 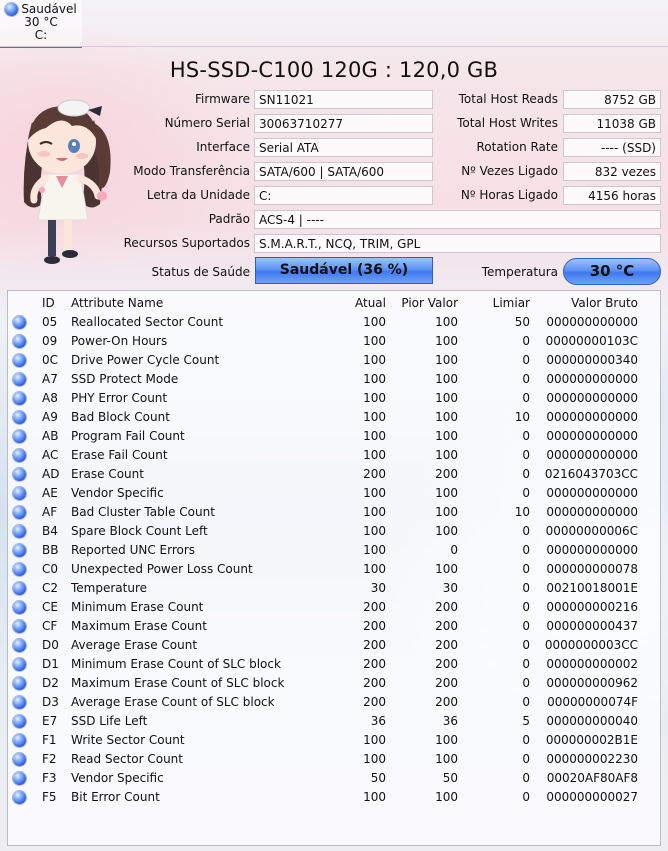 What do you see at coordinates (107, 474) in the screenshot?
I see `attribute-name: Erase Count` at bounding box center [107, 474].